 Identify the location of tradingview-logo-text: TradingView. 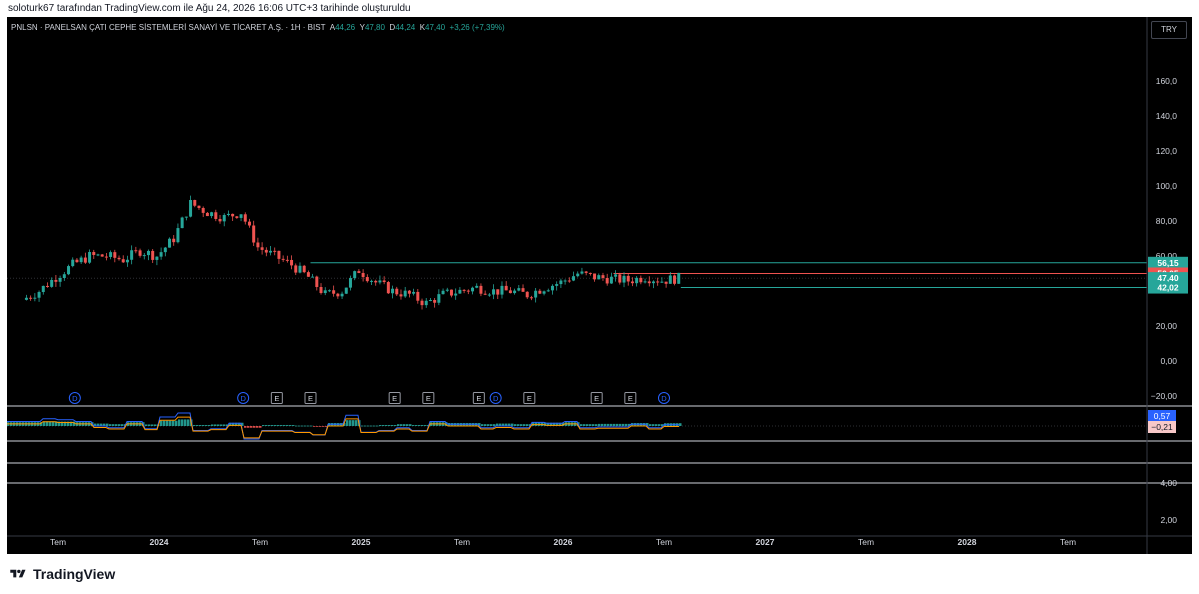
(74, 574).